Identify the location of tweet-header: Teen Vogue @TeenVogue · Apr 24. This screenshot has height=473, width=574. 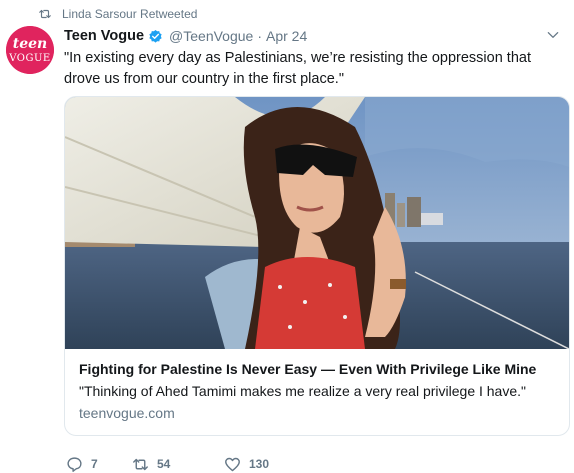
(312, 36).